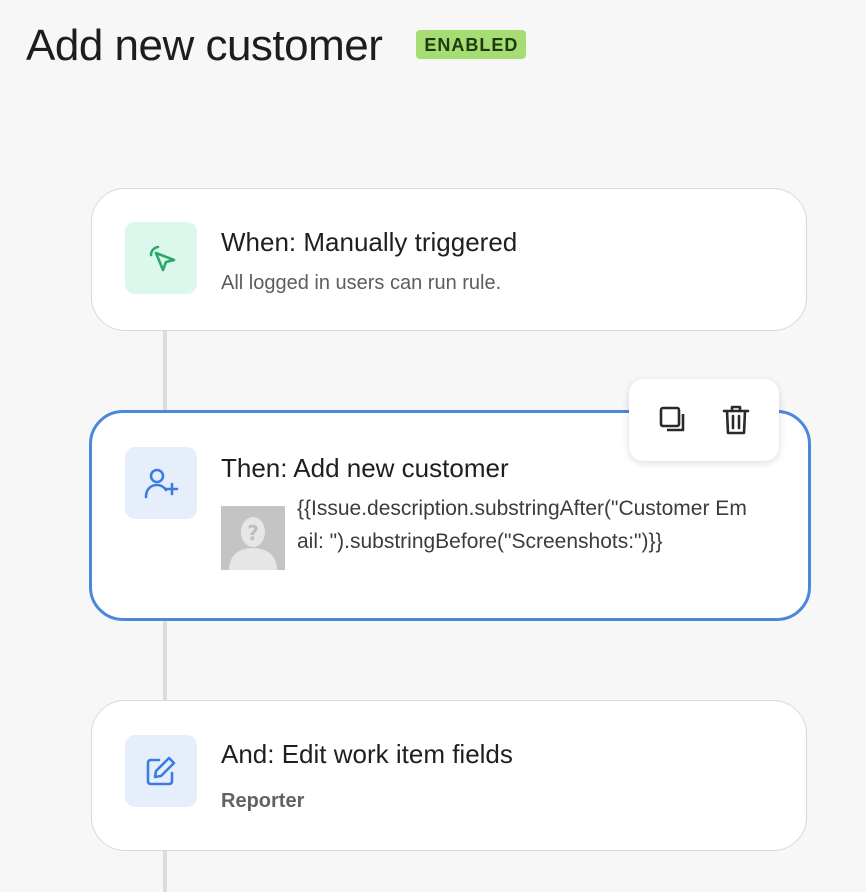 This screenshot has height=892, width=866. I want to click on delete-button, so click(736, 420).